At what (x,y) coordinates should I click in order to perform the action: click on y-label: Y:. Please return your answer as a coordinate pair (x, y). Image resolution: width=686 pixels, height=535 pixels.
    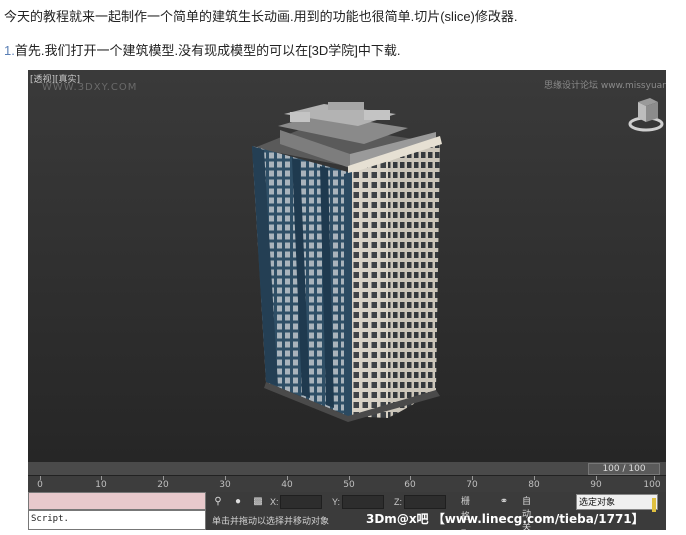
    Looking at the image, I should click on (336, 502).